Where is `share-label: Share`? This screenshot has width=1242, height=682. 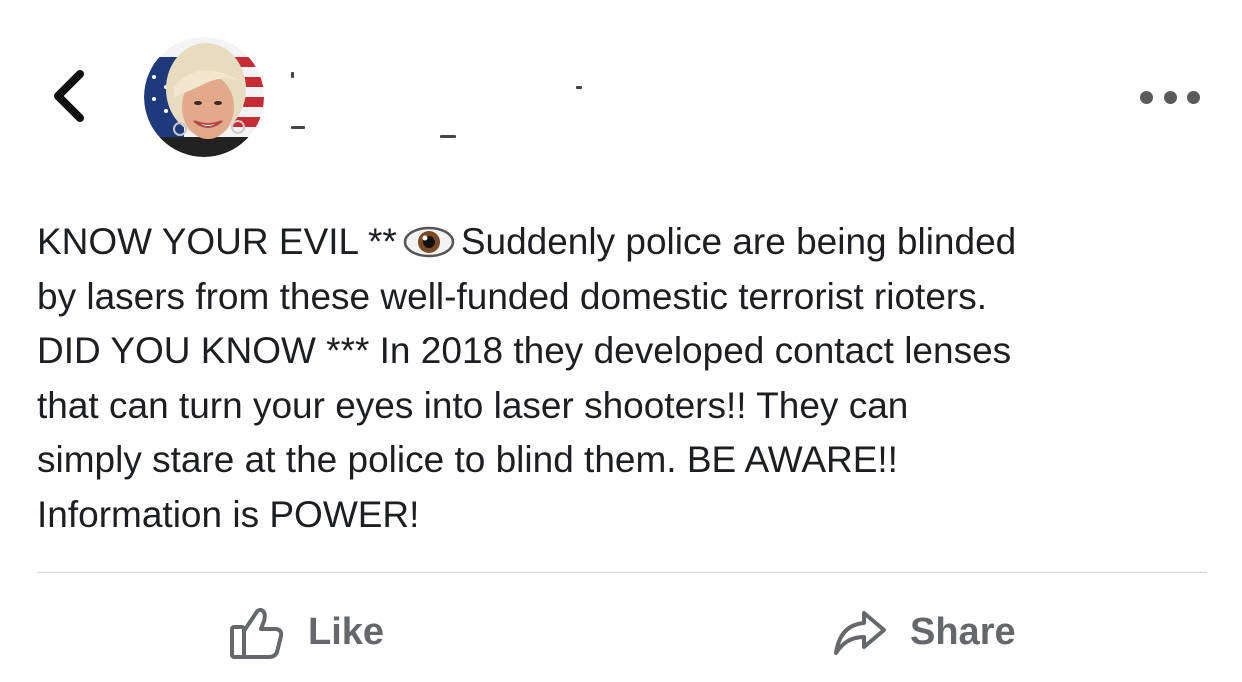 share-label: Share is located at coordinates (963, 631).